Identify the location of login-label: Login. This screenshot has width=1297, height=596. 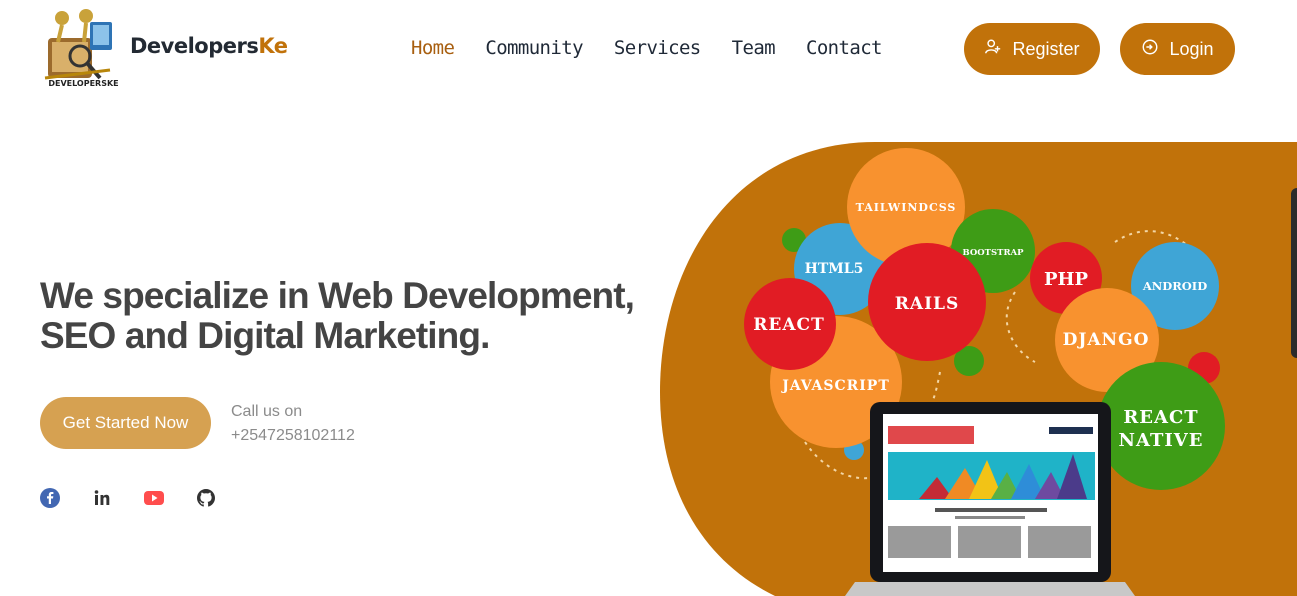
(1191, 48).